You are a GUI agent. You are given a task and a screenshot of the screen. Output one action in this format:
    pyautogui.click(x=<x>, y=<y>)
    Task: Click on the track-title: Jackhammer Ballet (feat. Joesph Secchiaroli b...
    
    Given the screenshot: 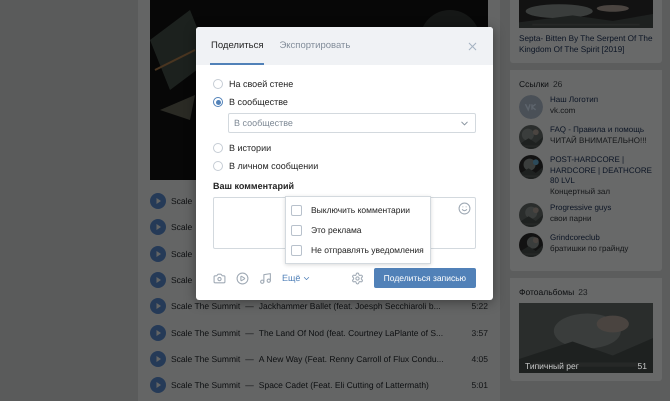 What is the action you would take?
    pyautogui.click(x=350, y=306)
    